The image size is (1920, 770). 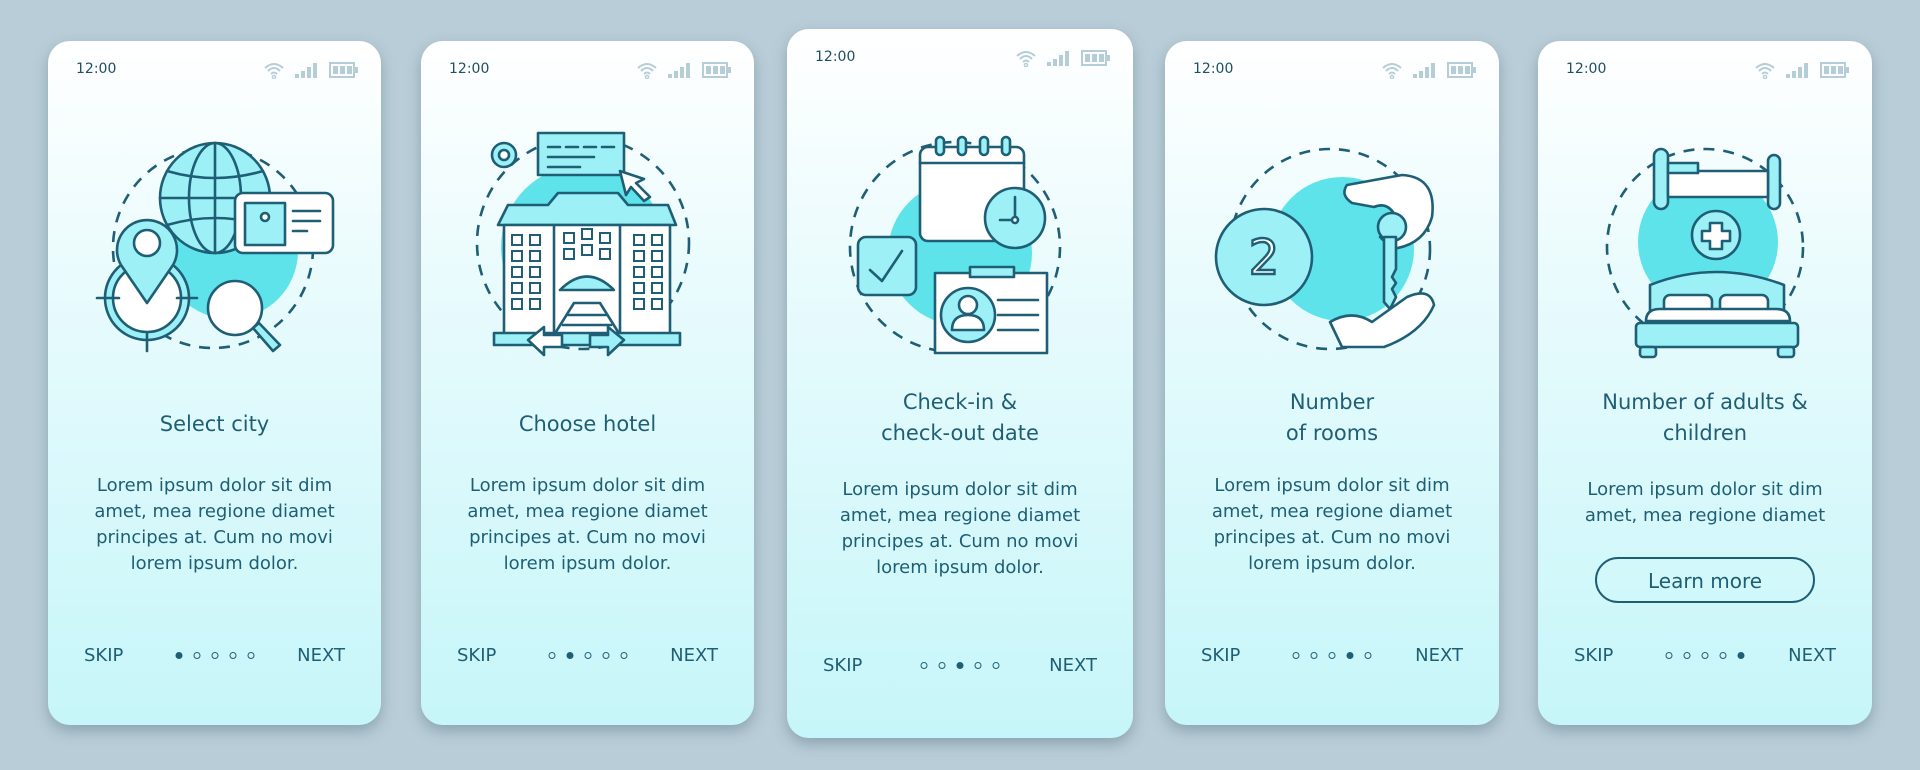 What do you see at coordinates (283, 223) in the screenshot?
I see `id-card-icon` at bounding box center [283, 223].